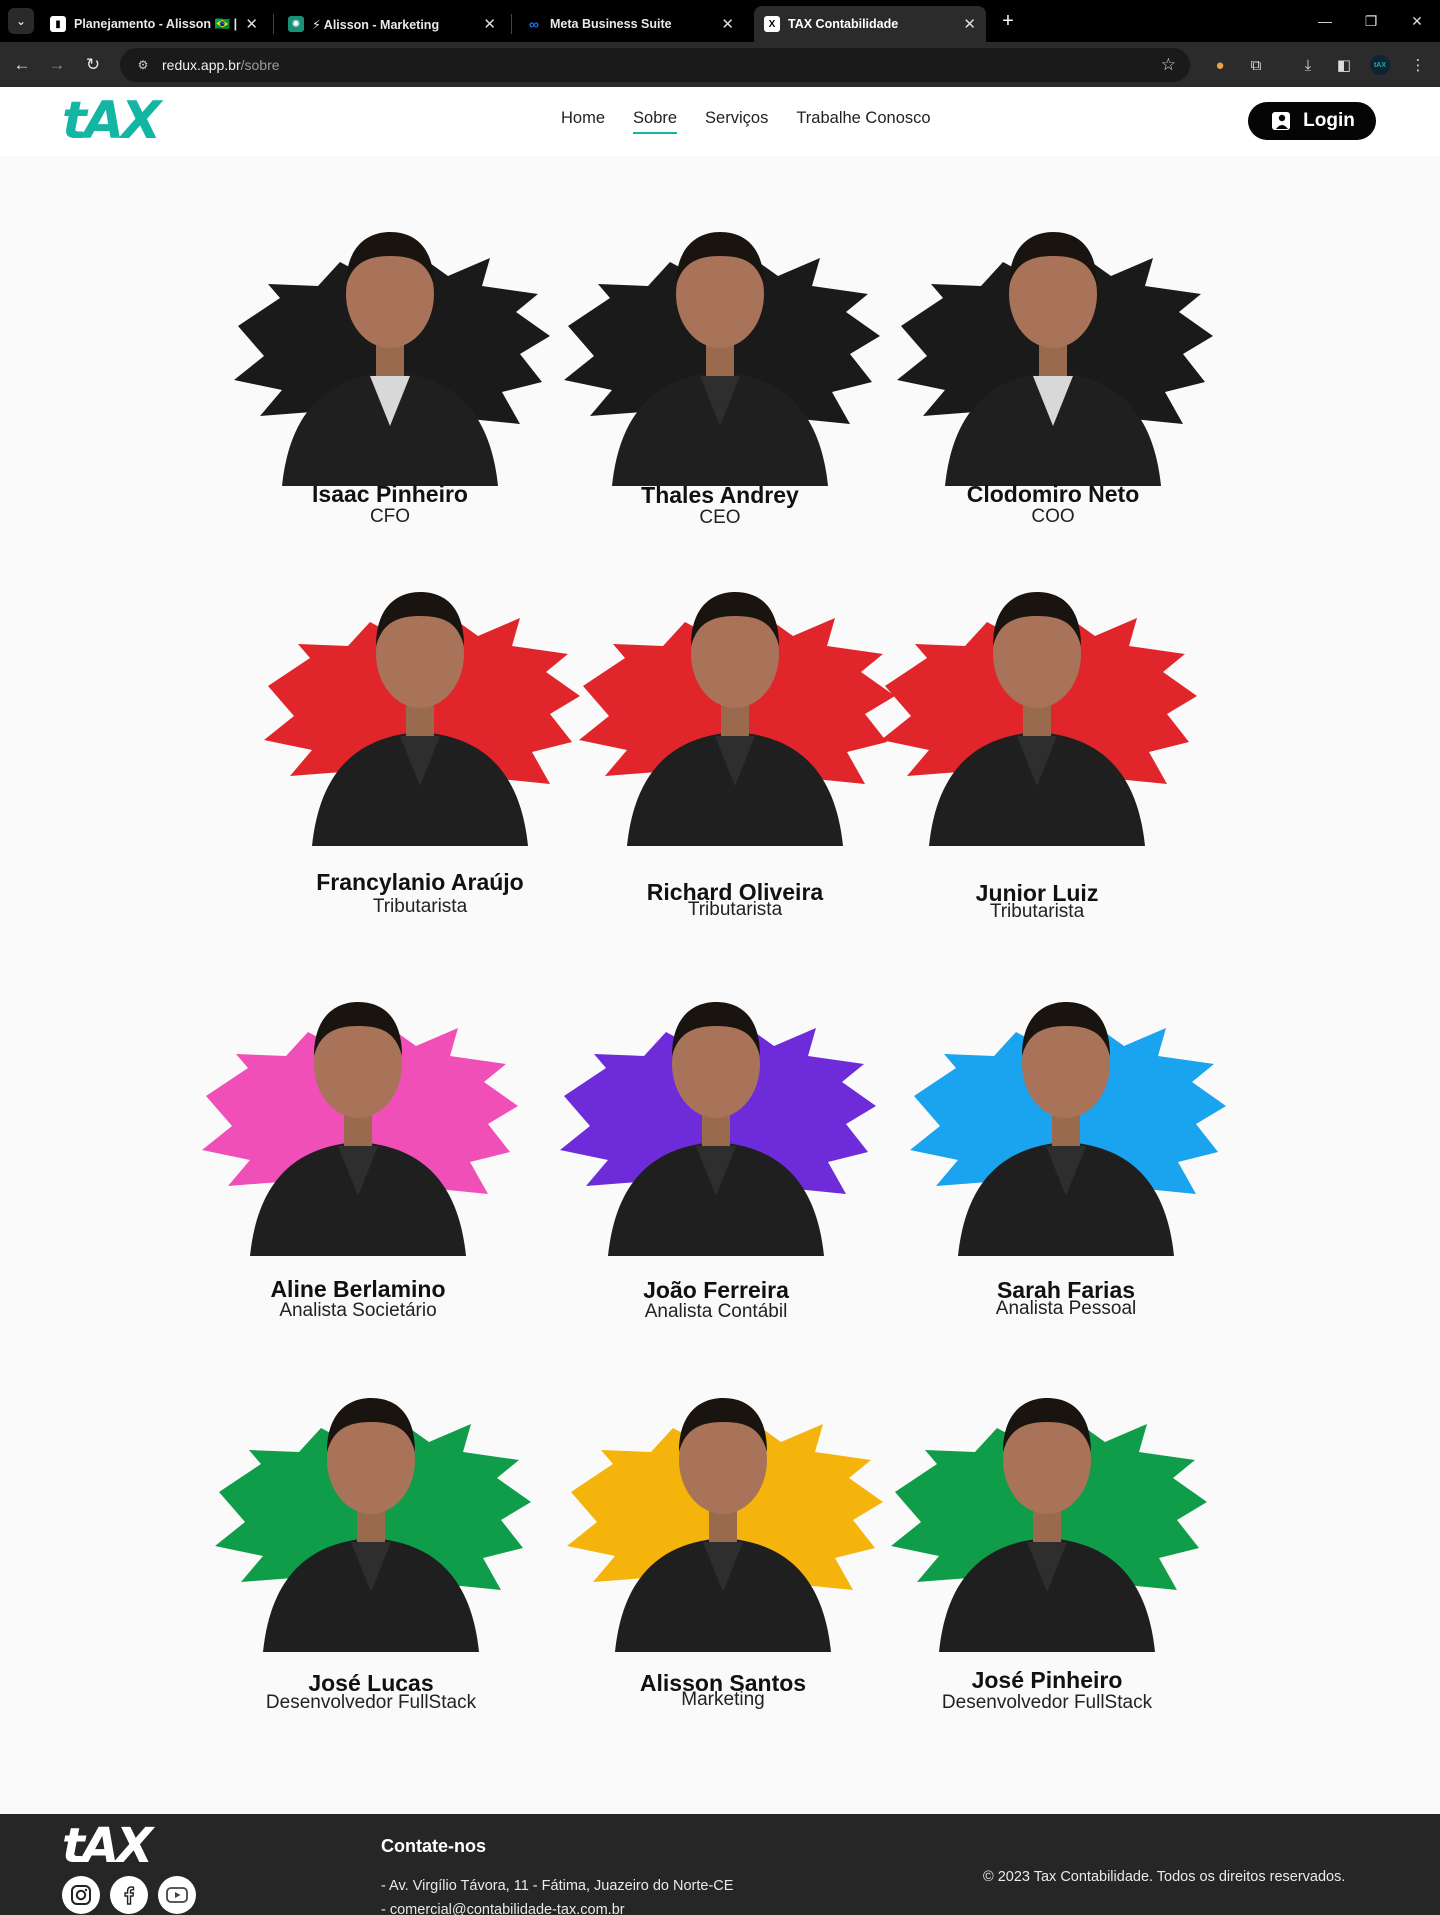  What do you see at coordinates (723, 1699) in the screenshot?
I see `member-role: Marketing` at bounding box center [723, 1699].